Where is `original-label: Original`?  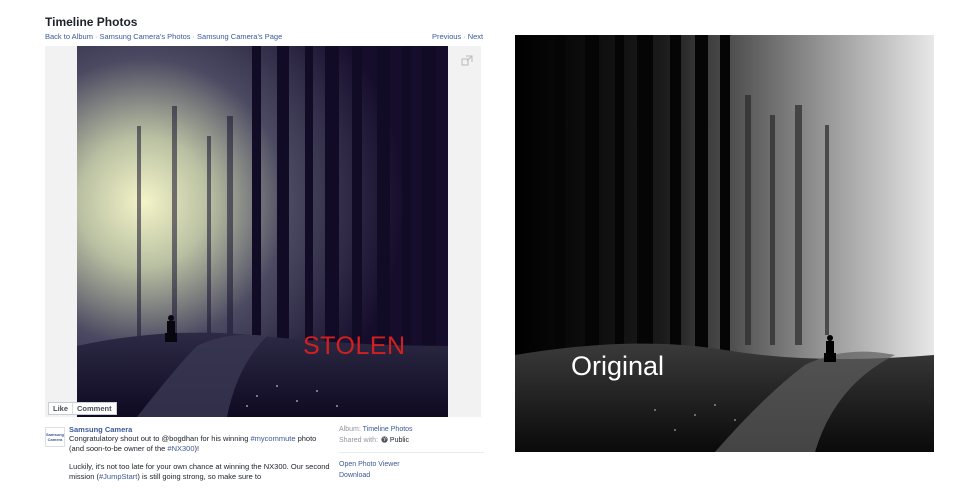 original-label: Original is located at coordinates (618, 366).